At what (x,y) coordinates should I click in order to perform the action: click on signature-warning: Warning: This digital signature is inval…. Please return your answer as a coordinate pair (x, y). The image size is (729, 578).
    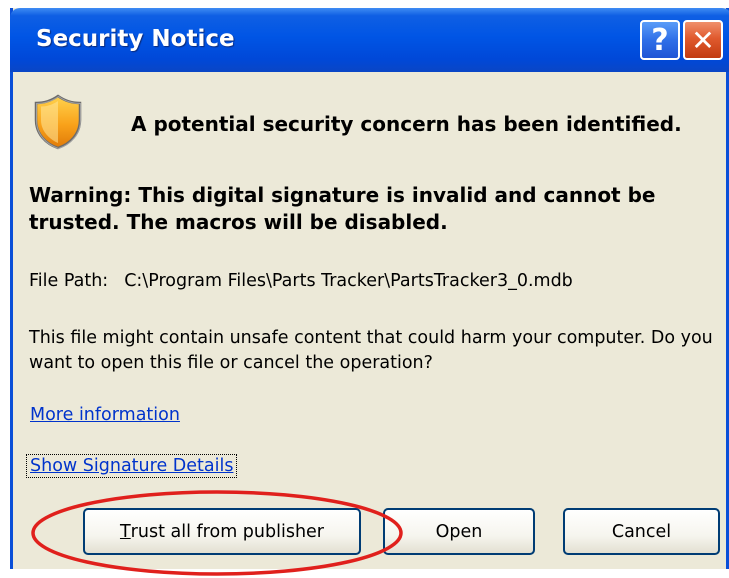
    Looking at the image, I should click on (342, 208).